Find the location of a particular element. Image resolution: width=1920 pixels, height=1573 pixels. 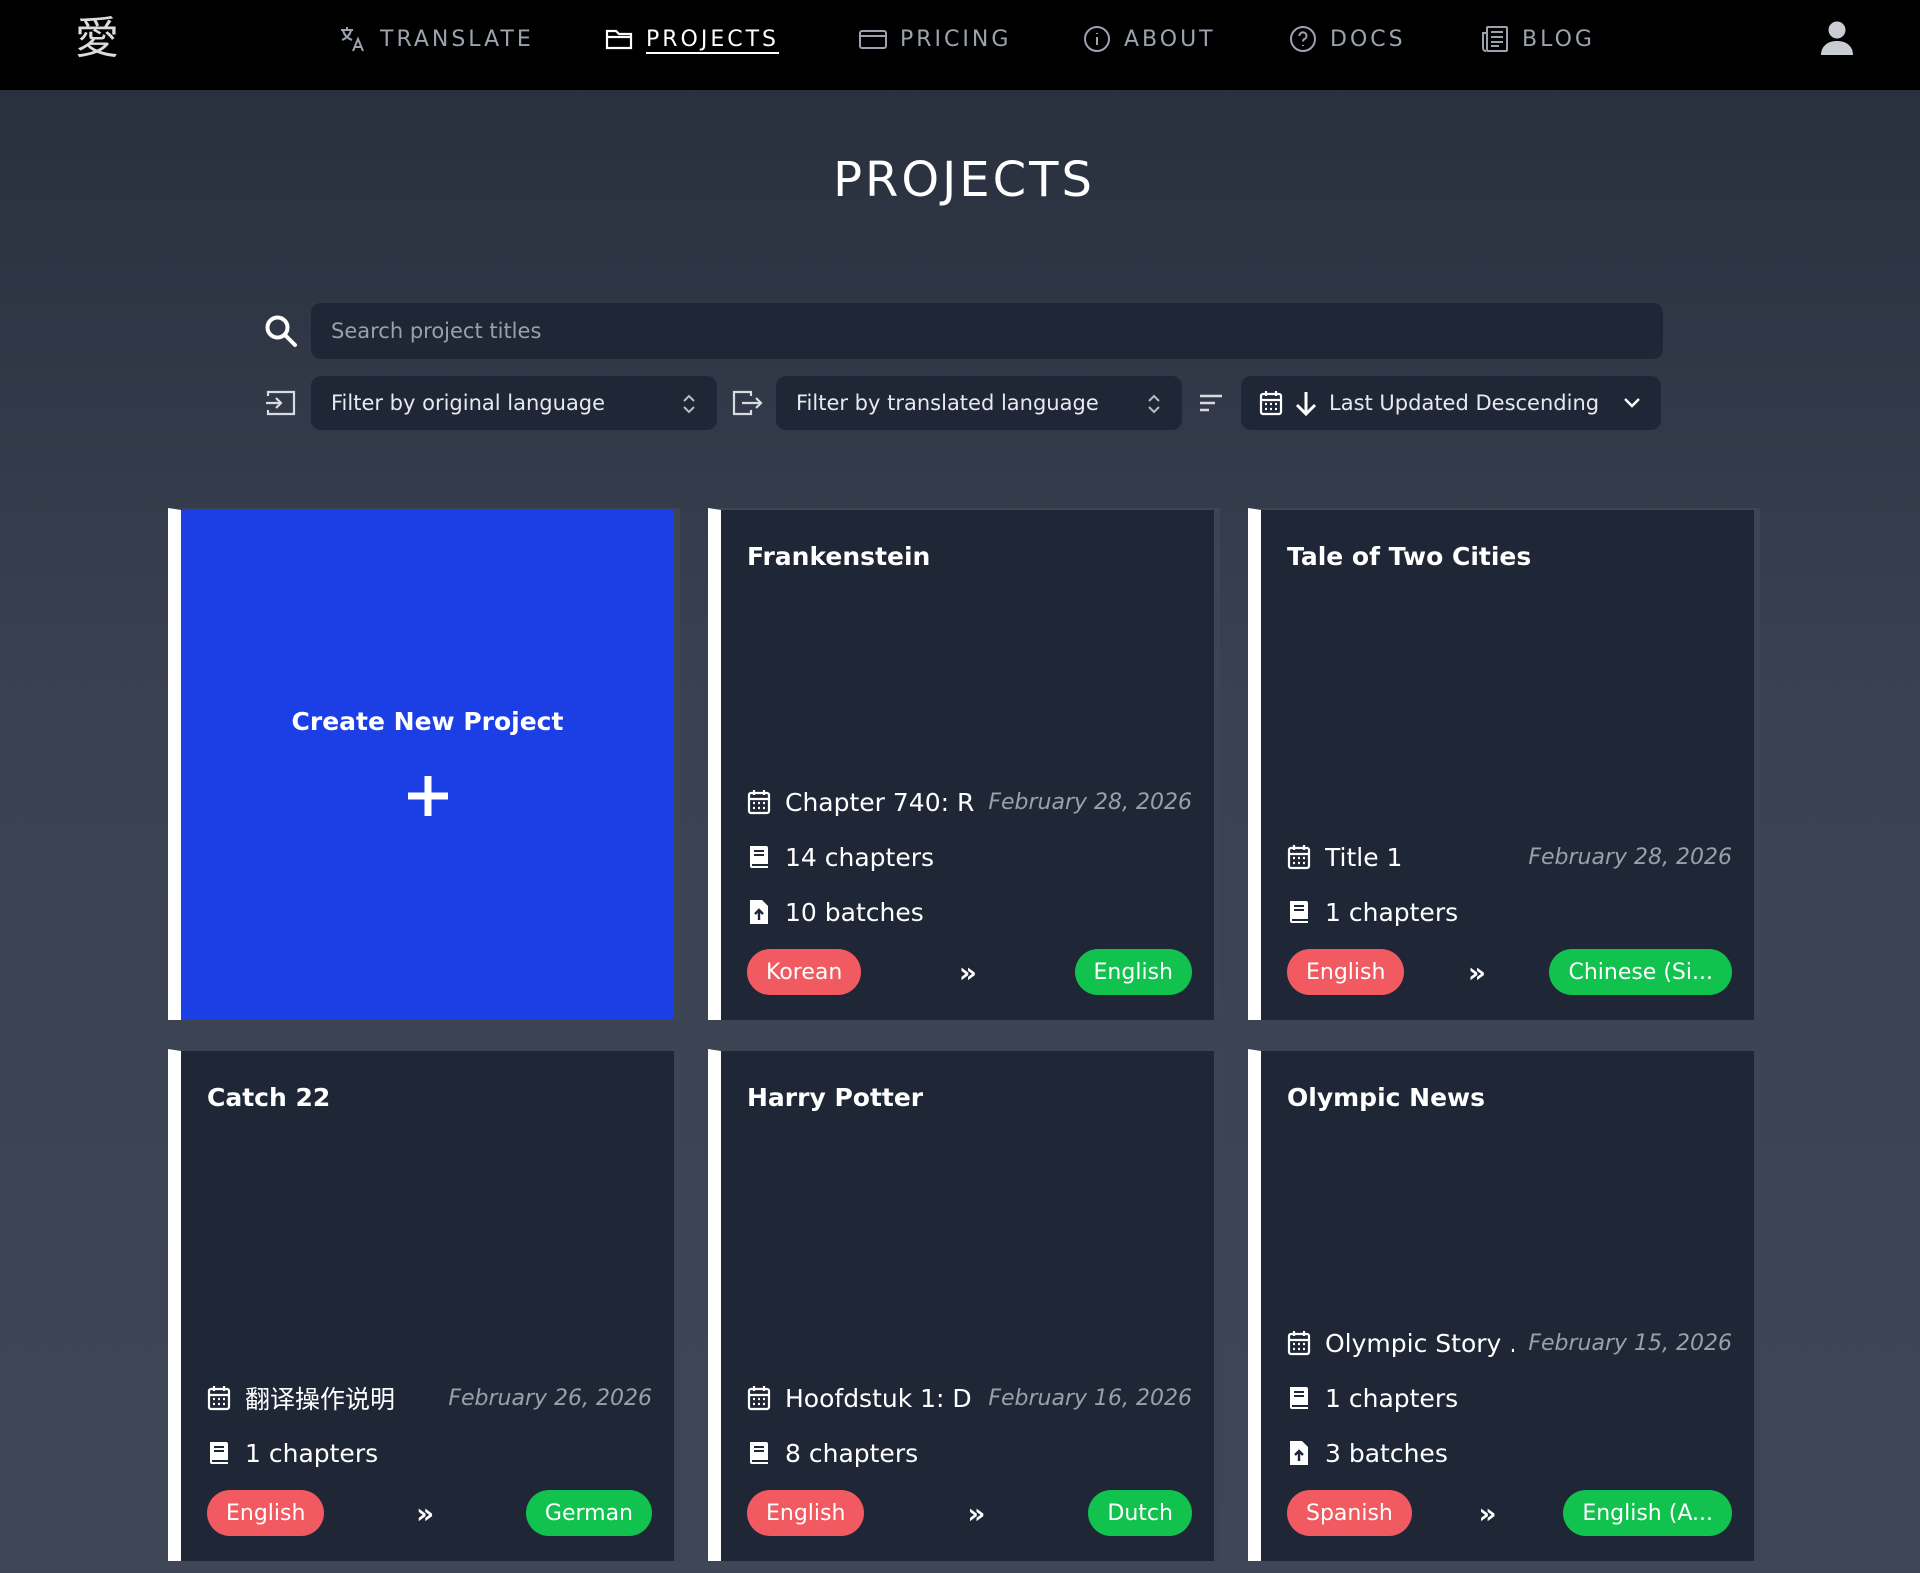

nav-pricing: PRICING is located at coordinates (934, 39).